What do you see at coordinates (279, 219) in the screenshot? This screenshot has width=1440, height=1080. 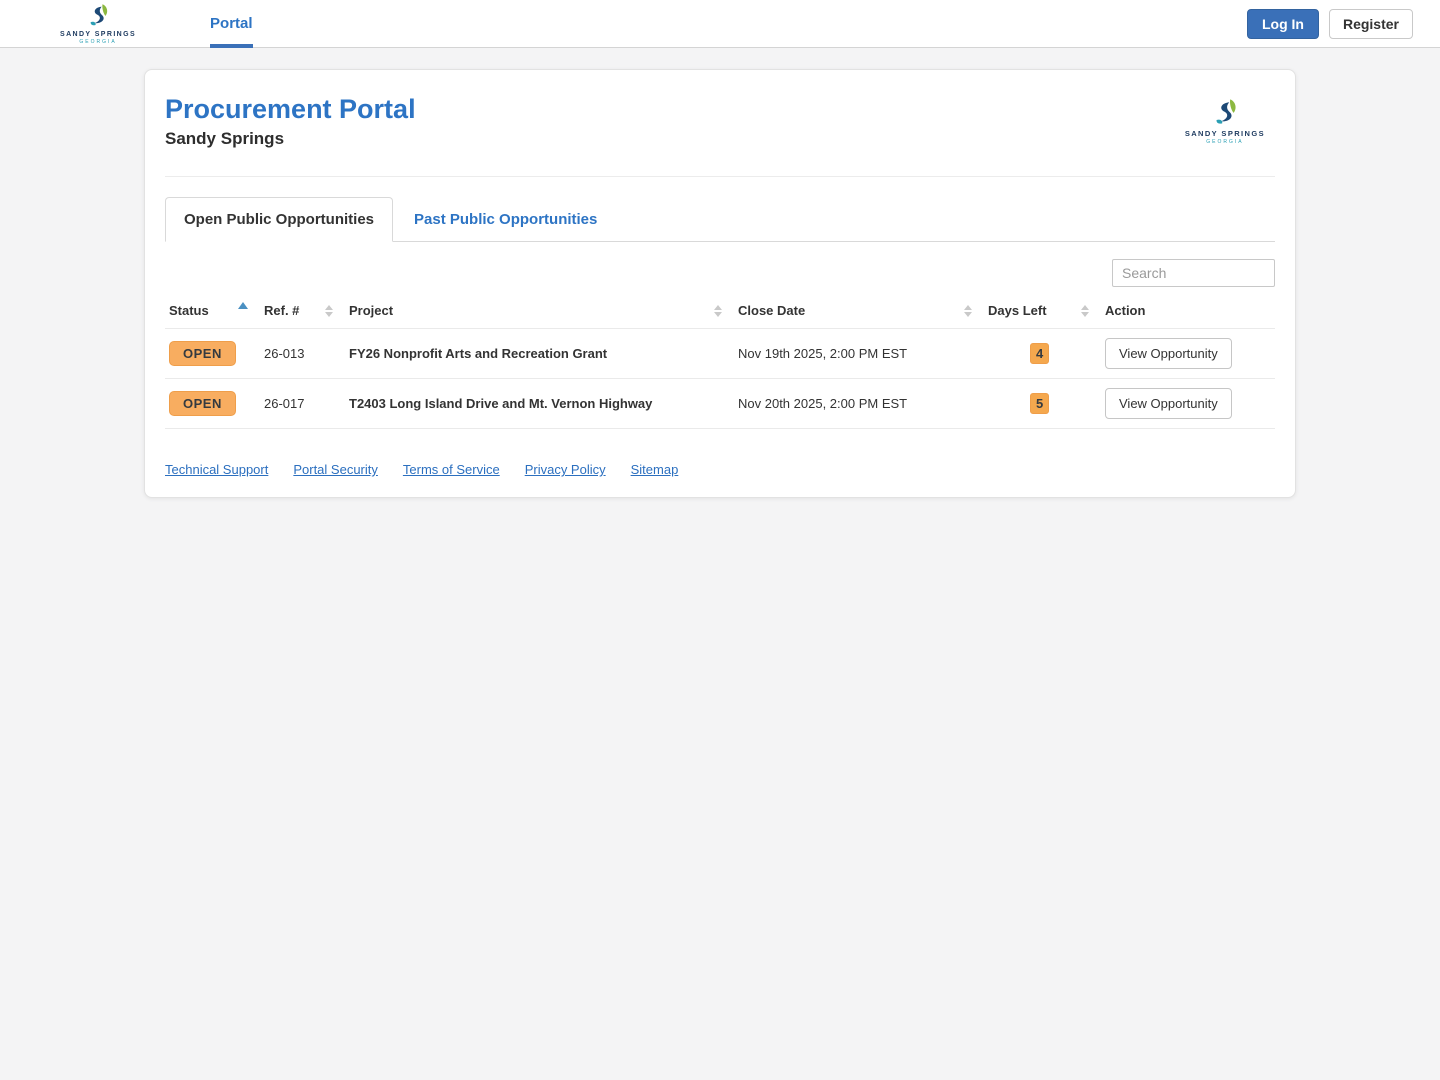 I see `tab-open-public-opportunities: Open Public Opportunities` at bounding box center [279, 219].